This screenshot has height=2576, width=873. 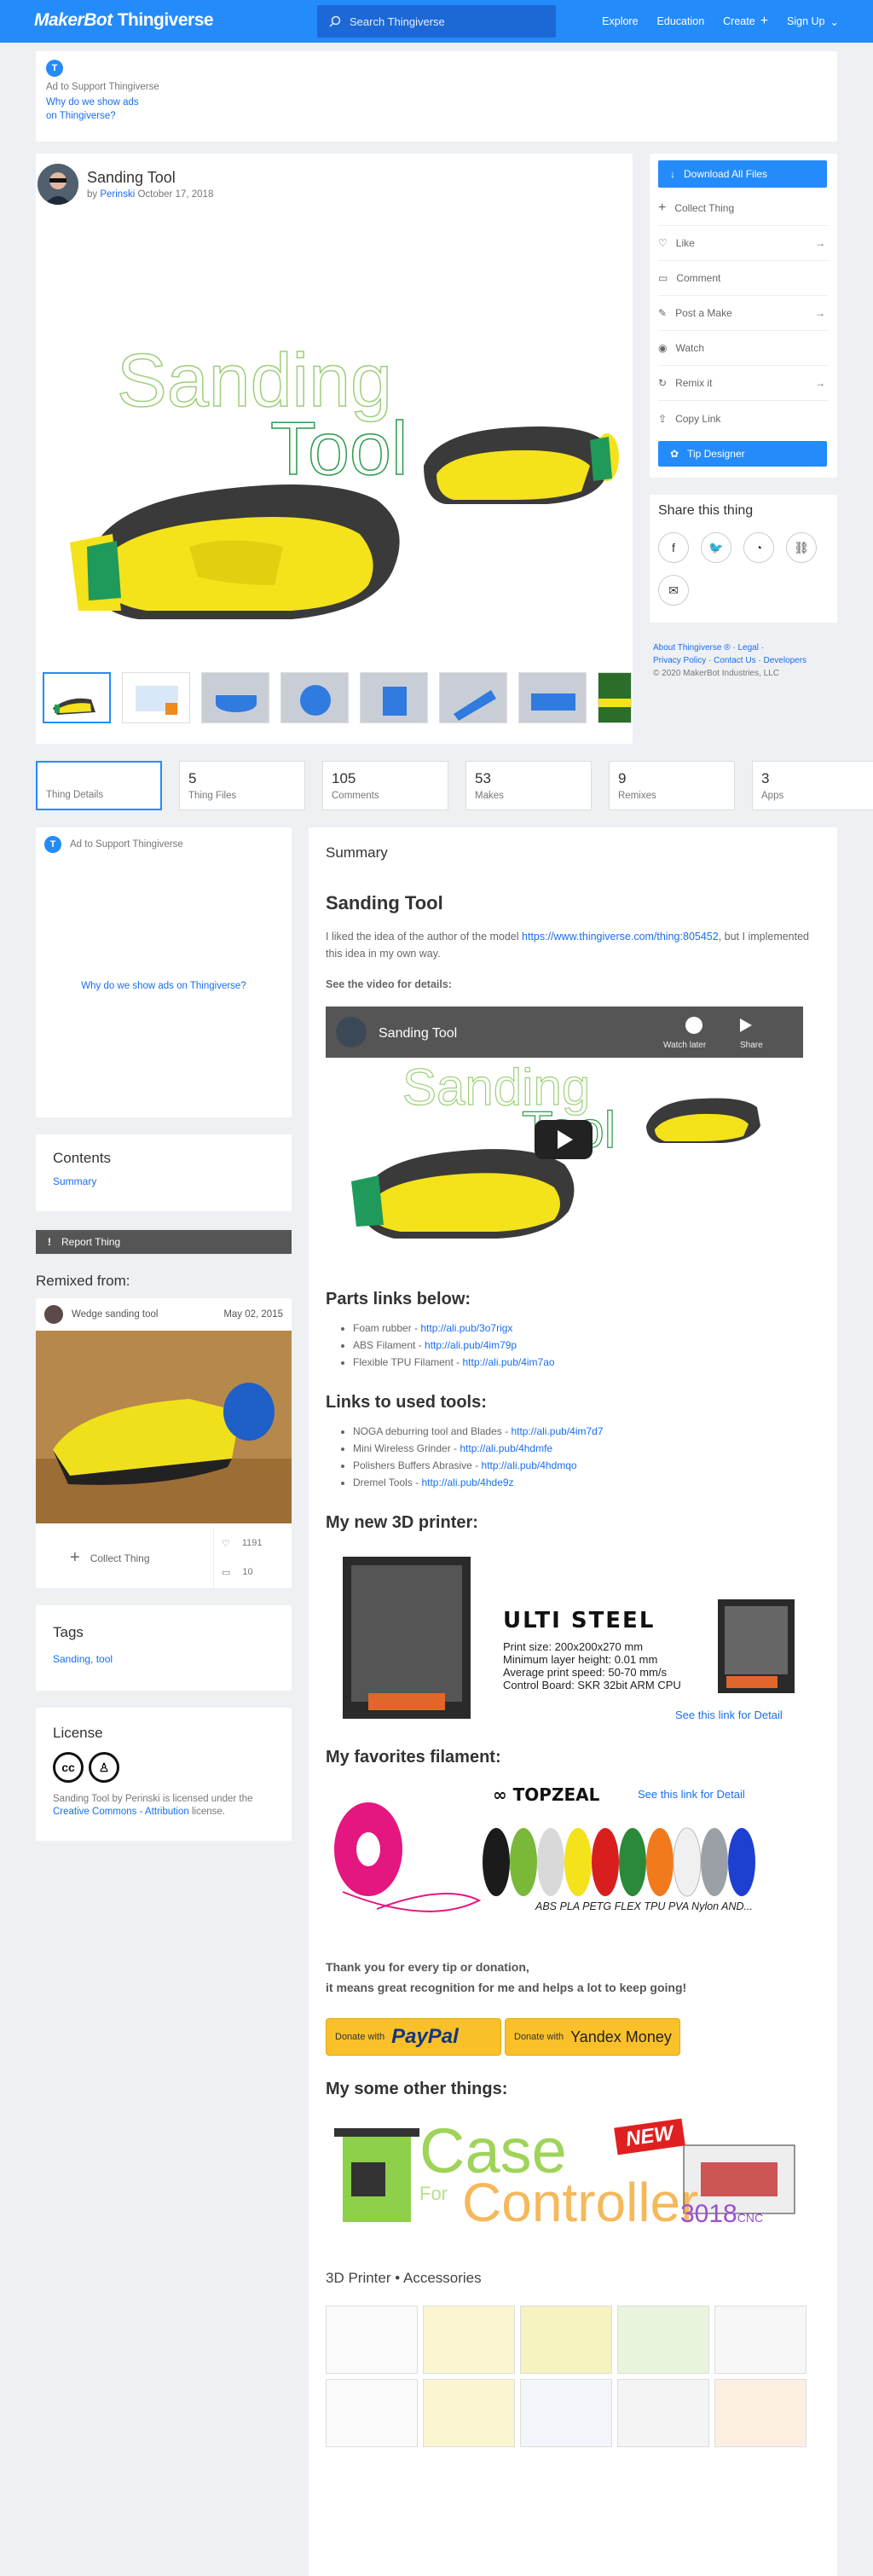 I want to click on copy-link-button: ⇪ Copy Link, so click(x=744, y=418).